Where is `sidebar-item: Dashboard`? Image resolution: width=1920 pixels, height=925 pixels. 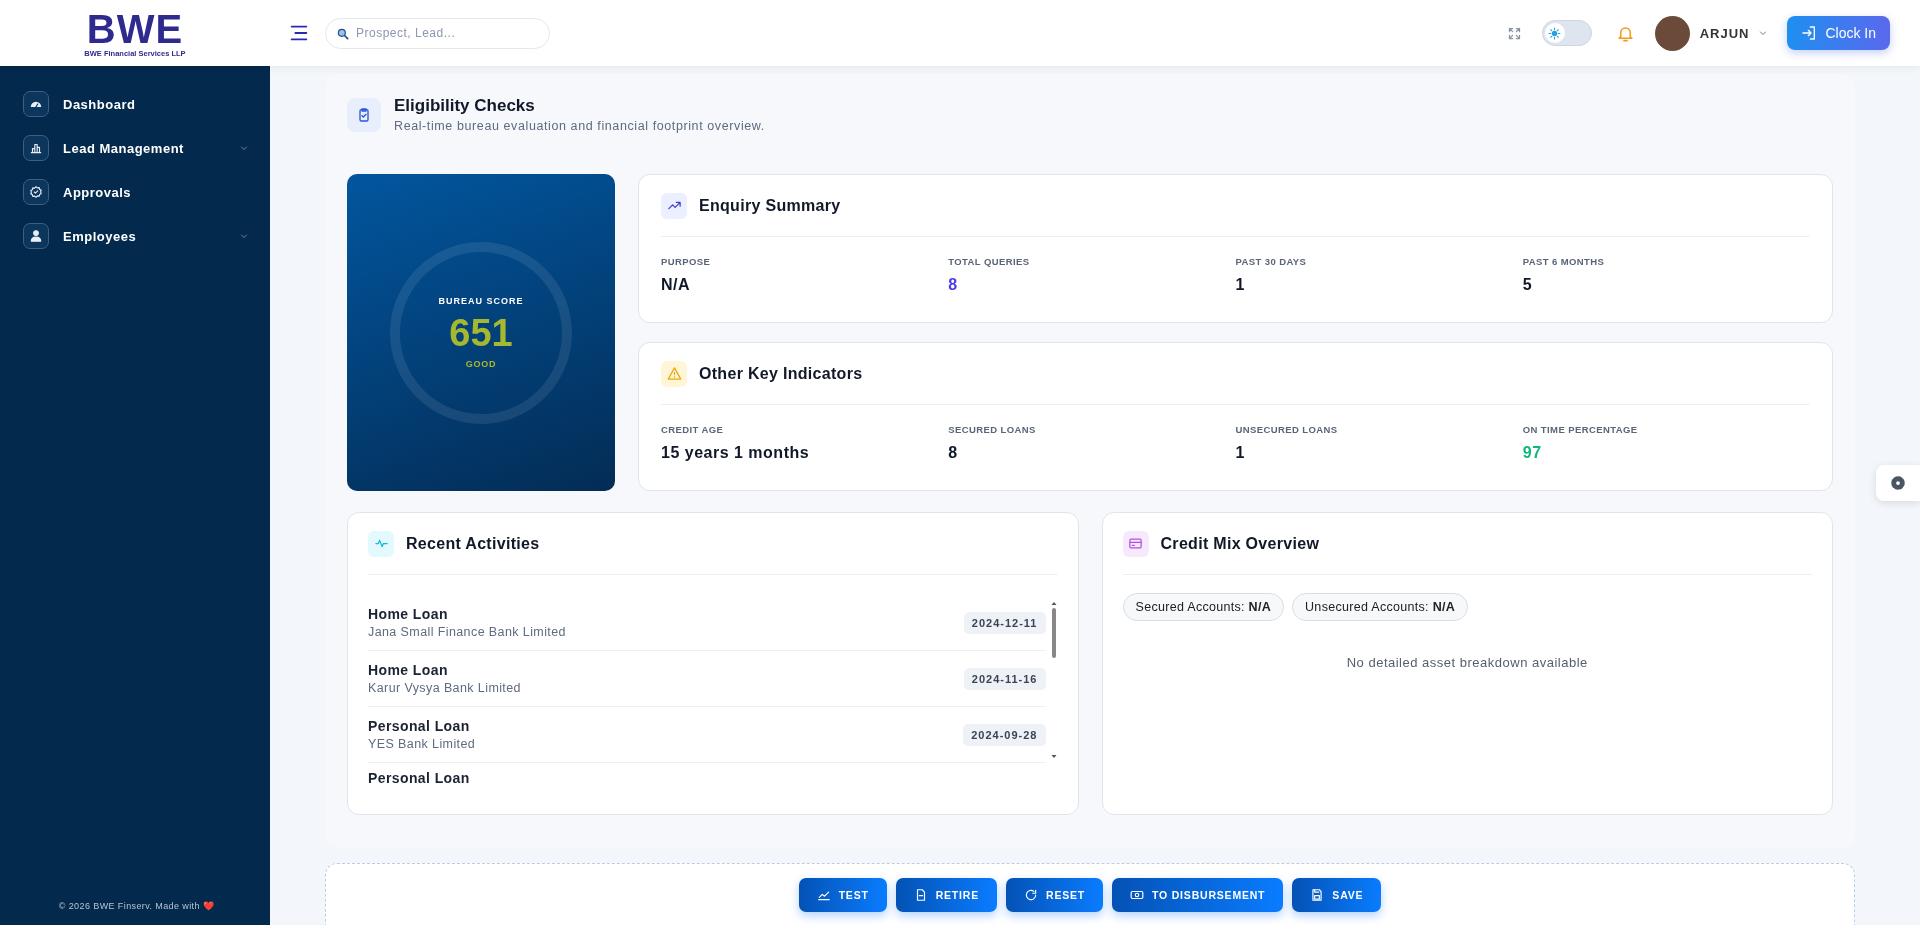 sidebar-item: Dashboard is located at coordinates (136, 104).